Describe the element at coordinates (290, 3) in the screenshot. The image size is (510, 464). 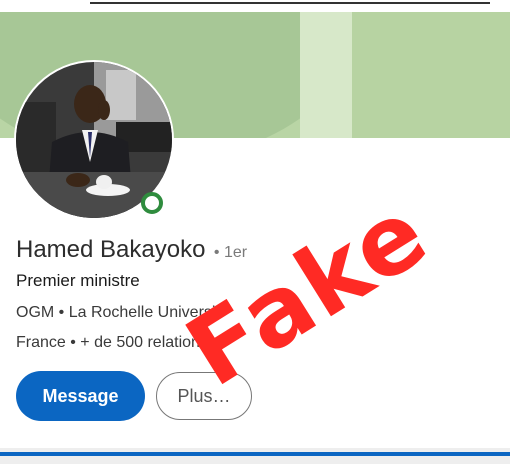
I see `top-divider` at that location.